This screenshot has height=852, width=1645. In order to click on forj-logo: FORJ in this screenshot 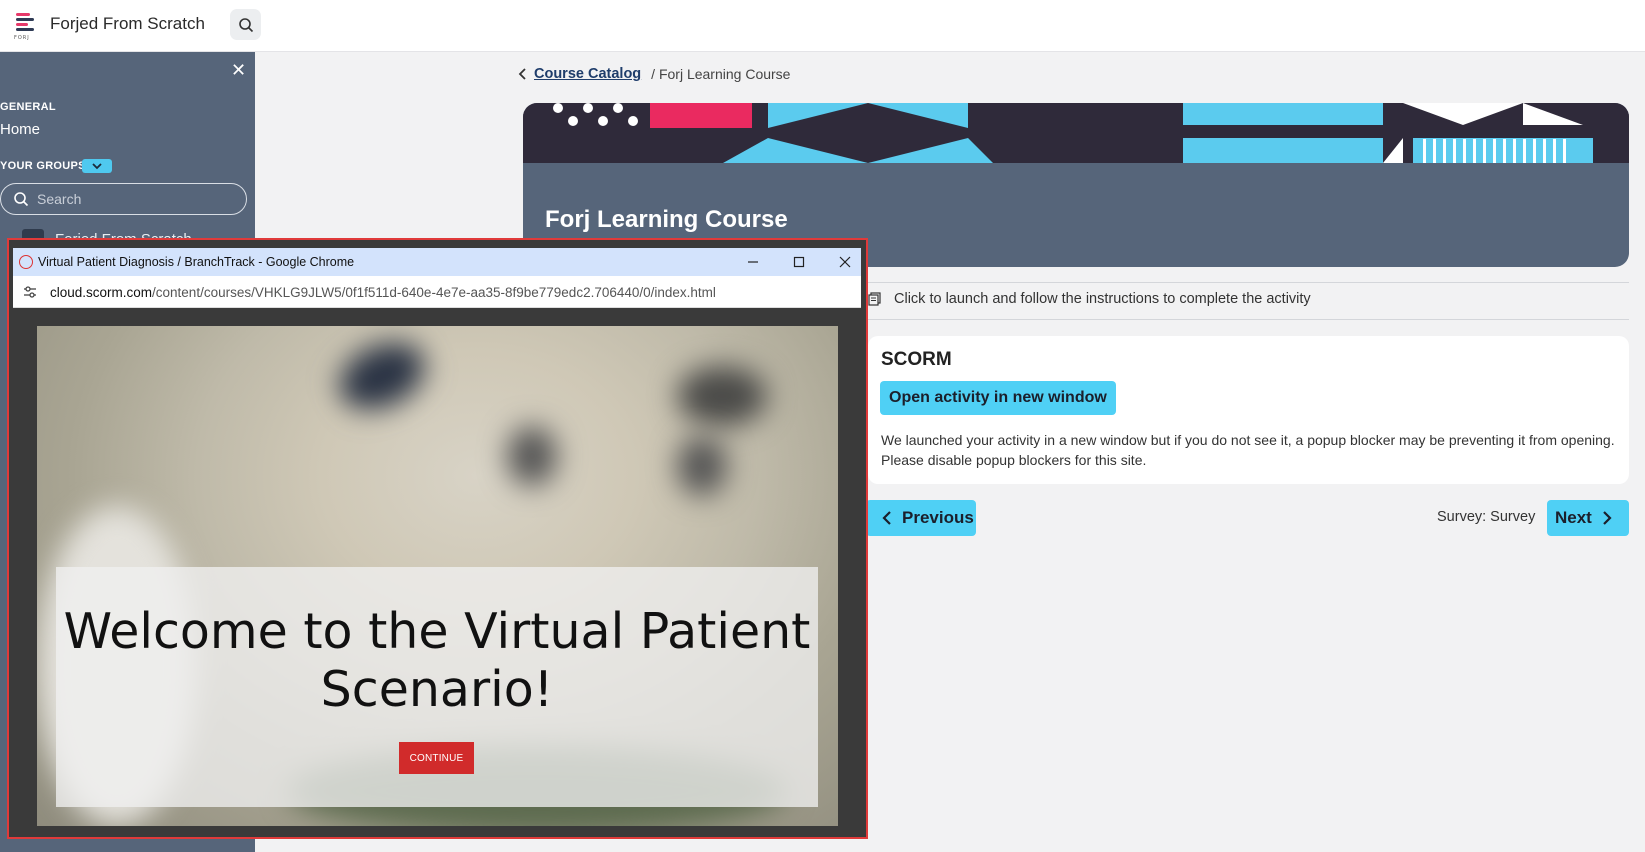, I will do `click(26, 26)`.